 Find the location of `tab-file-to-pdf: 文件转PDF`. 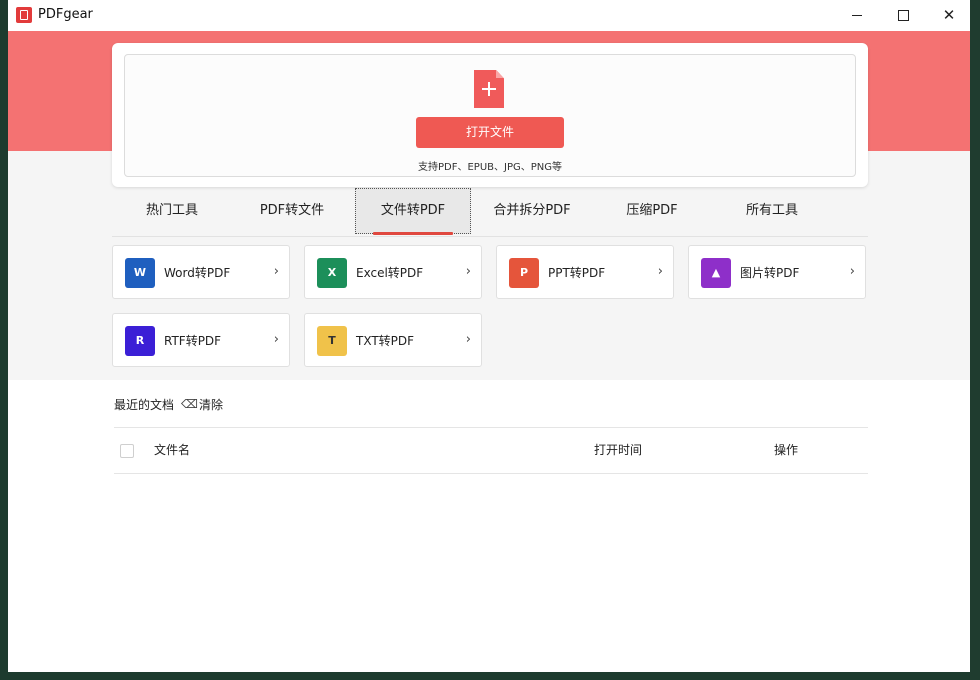

tab-file-to-pdf: 文件转PDF is located at coordinates (413, 211).